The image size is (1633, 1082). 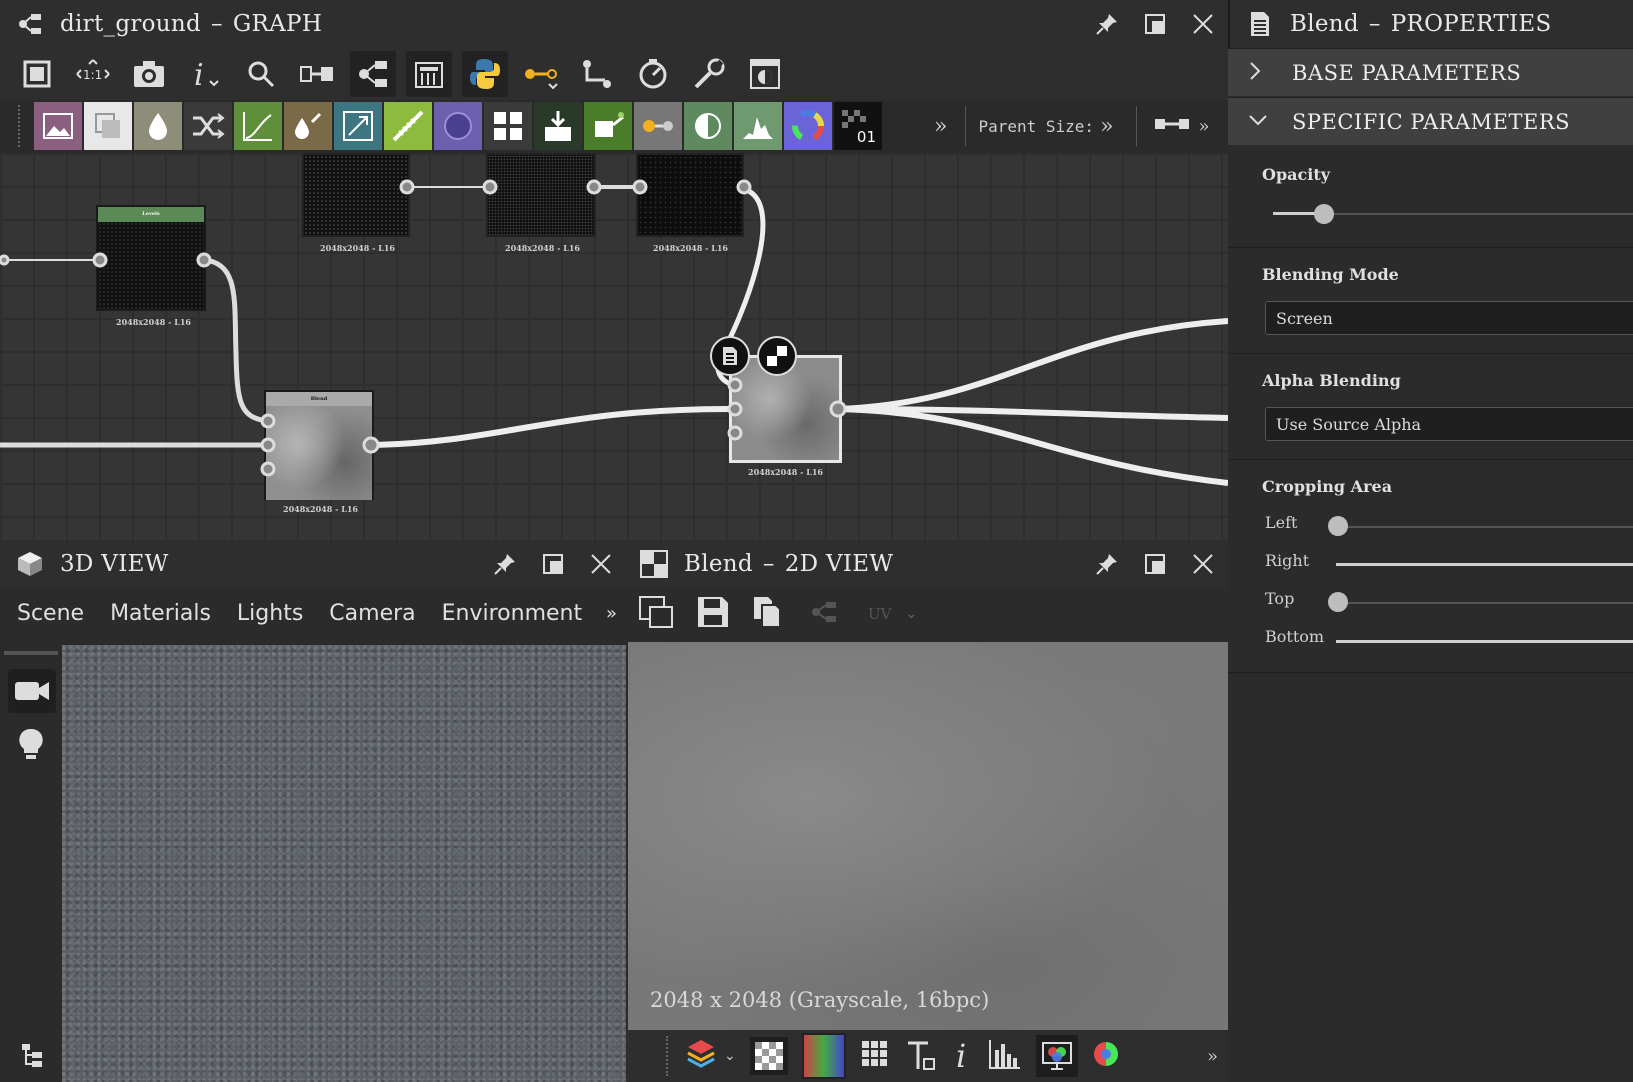 What do you see at coordinates (258, 126) in the screenshot?
I see `curve-icon` at bounding box center [258, 126].